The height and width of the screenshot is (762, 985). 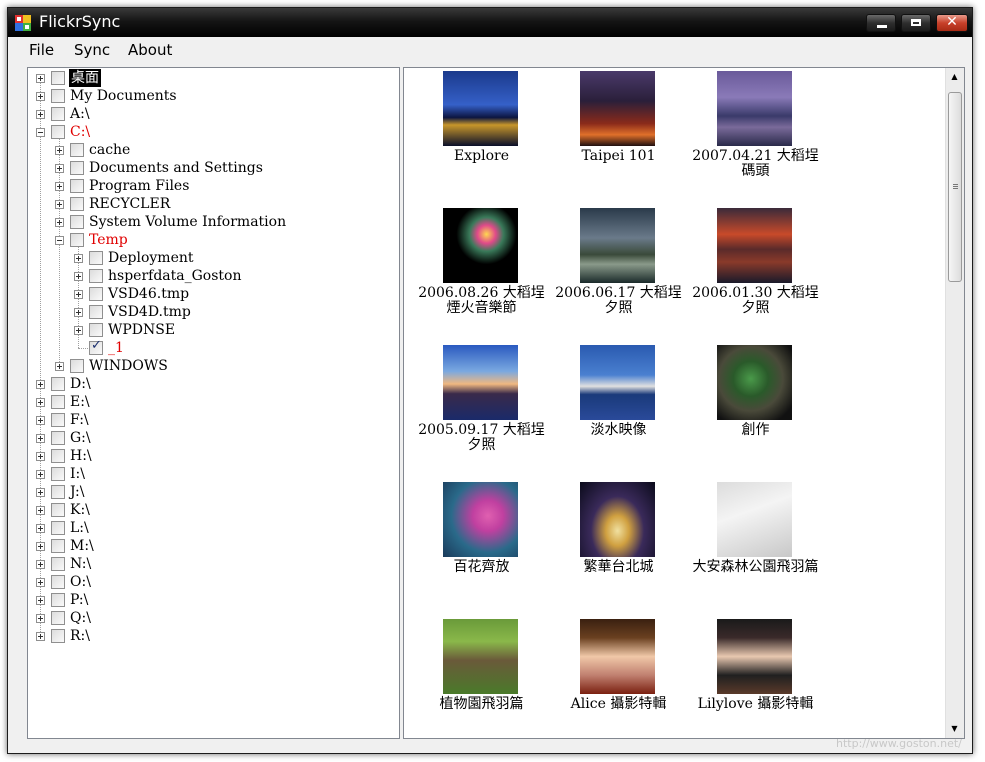 What do you see at coordinates (201, 510) in the screenshot?
I see `tree-node: K:\` at bounding box center [201, 510].